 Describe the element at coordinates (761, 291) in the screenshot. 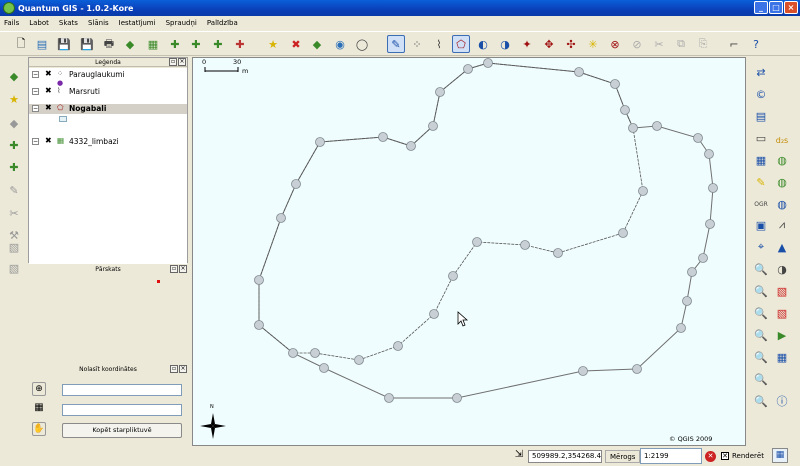

I see `zoom-in-icon: 🔍` at that location.